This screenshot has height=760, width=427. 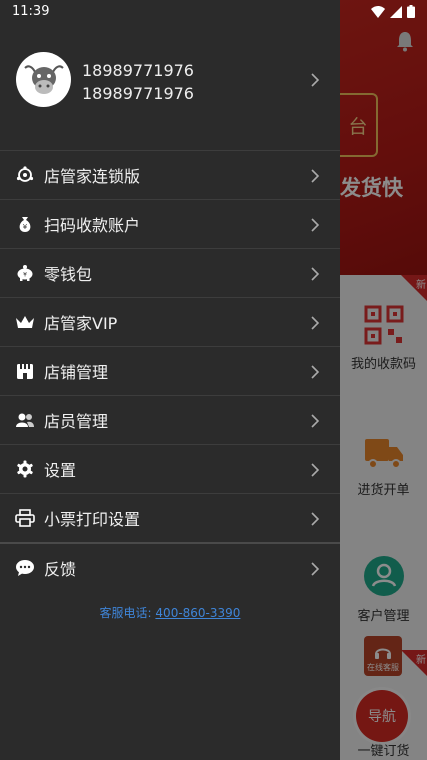 What do you see at coordinates (60, 569) in the screenshot?
I see `menu-item-label: 反馈` at bounding box center [60, 569].